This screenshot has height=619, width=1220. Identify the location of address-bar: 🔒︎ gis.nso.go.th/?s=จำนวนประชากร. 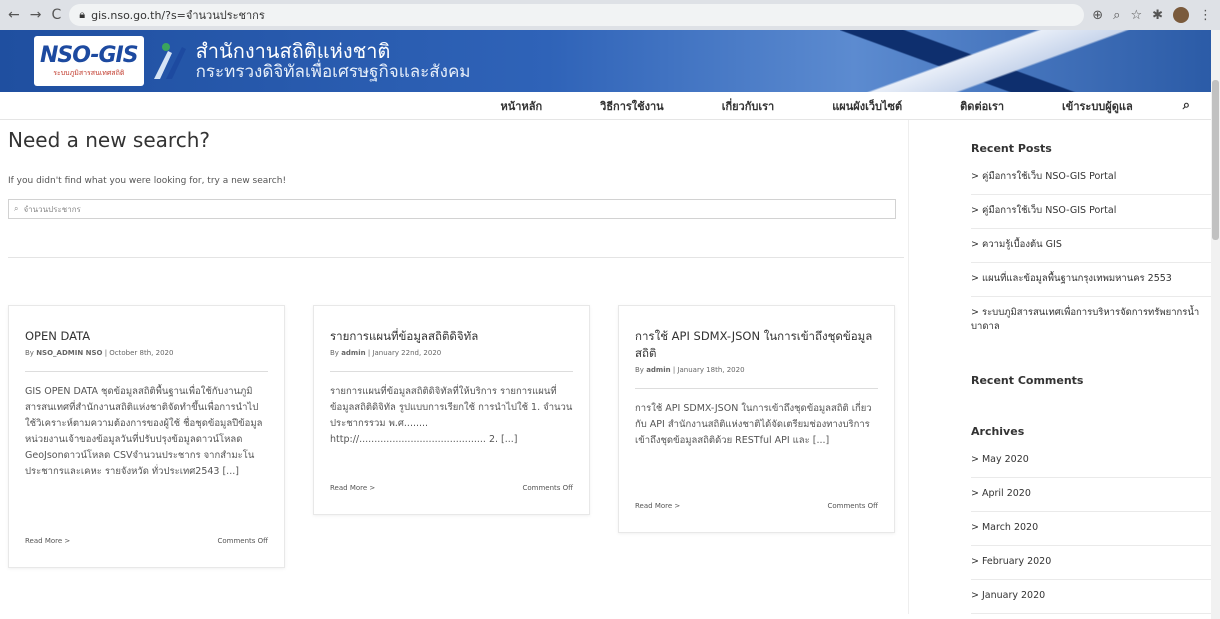
(577, 15).